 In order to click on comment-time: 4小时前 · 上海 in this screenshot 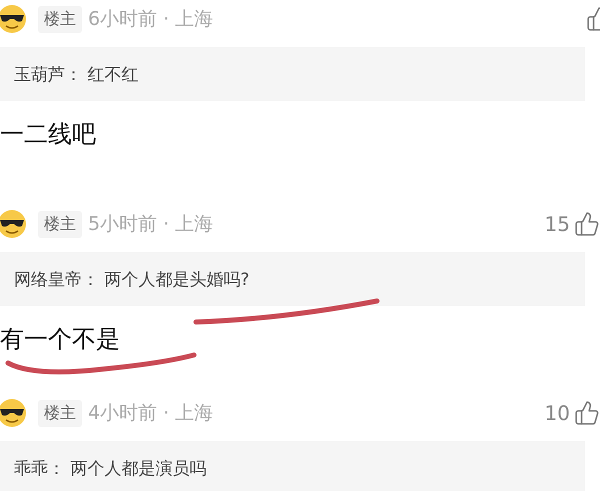, I will do `click(151, 413)`.